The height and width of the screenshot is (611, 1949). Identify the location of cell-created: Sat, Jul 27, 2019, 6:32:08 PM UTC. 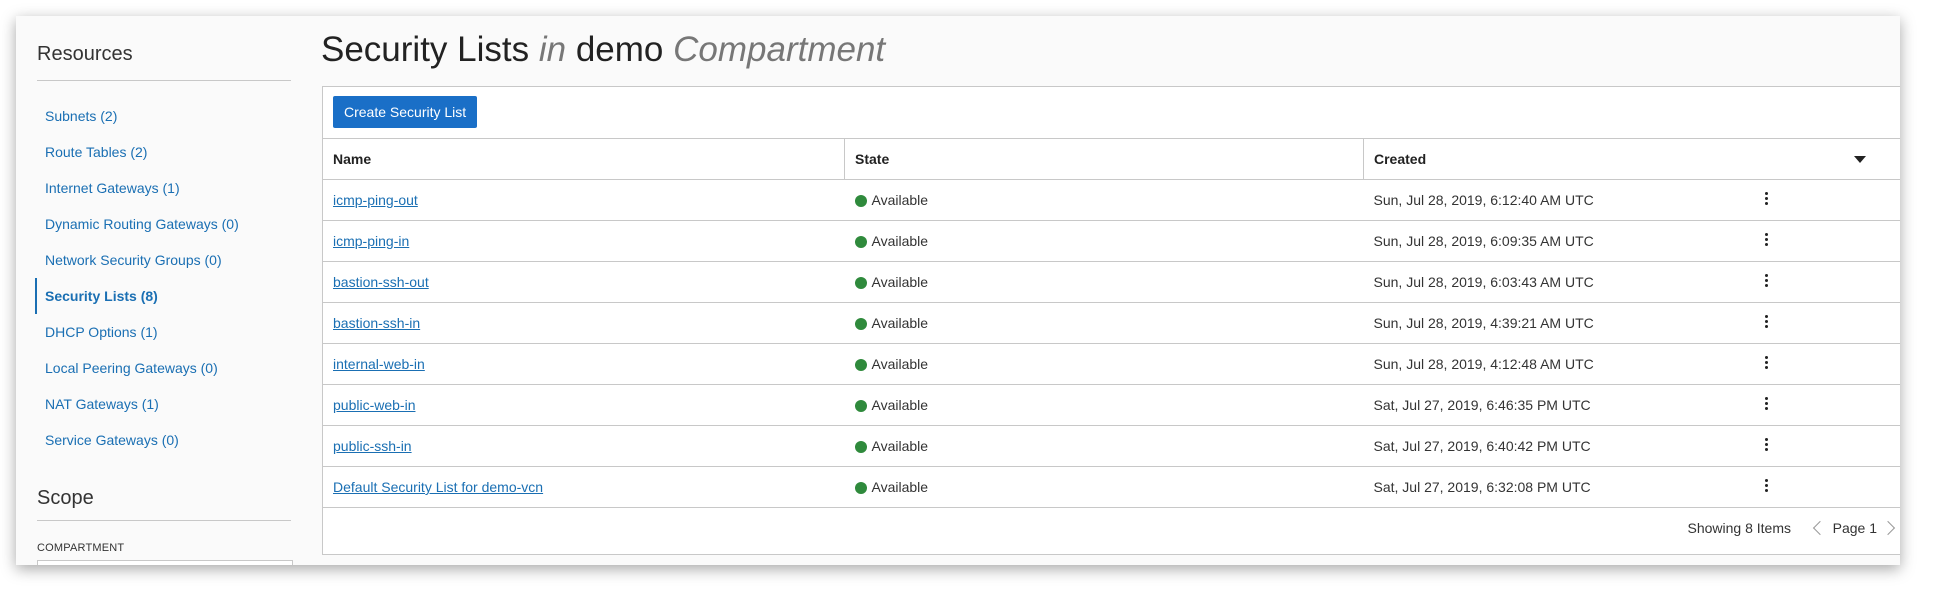
(1498, 487).